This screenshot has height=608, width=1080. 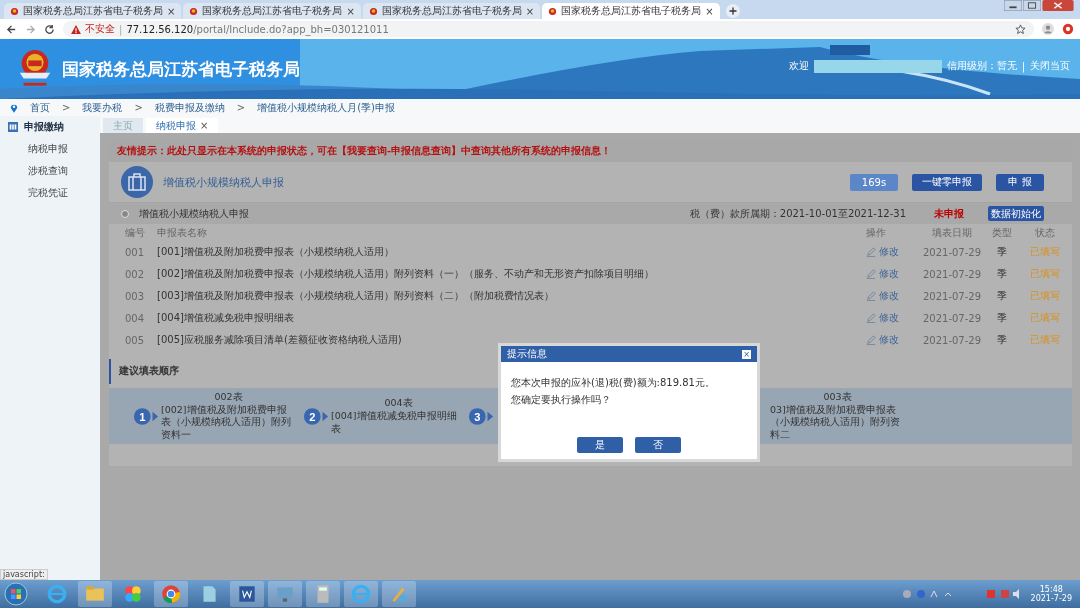 What do you see at coordinates (590, 151) in the screenshot?
I see `notice-text: 友情提示：此处只显示在本系统的申报状态，可在【我要查询-申报信息查询】中查询其他所有系统的申报信息！` at bounding box center [590, 151].